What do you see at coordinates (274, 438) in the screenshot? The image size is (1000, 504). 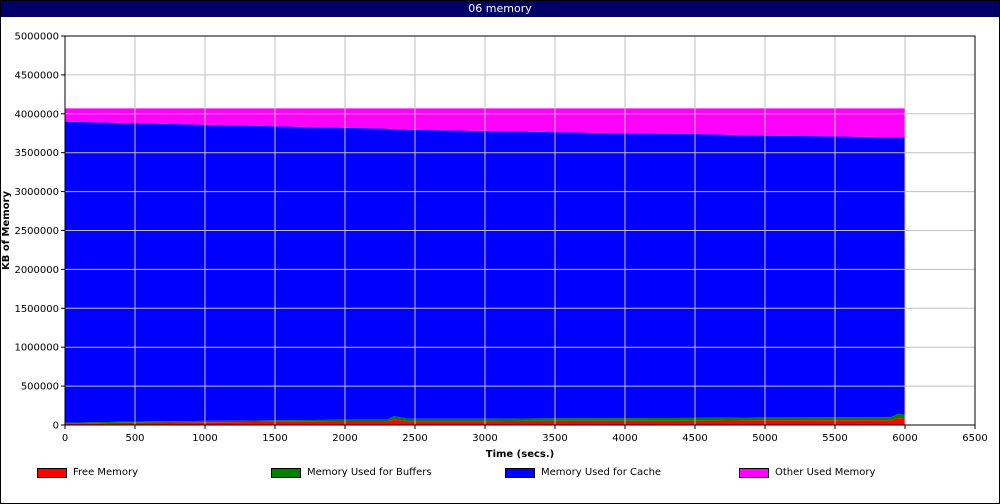 I see `x-tick-label: 1500` at bounding box center [274, 438].